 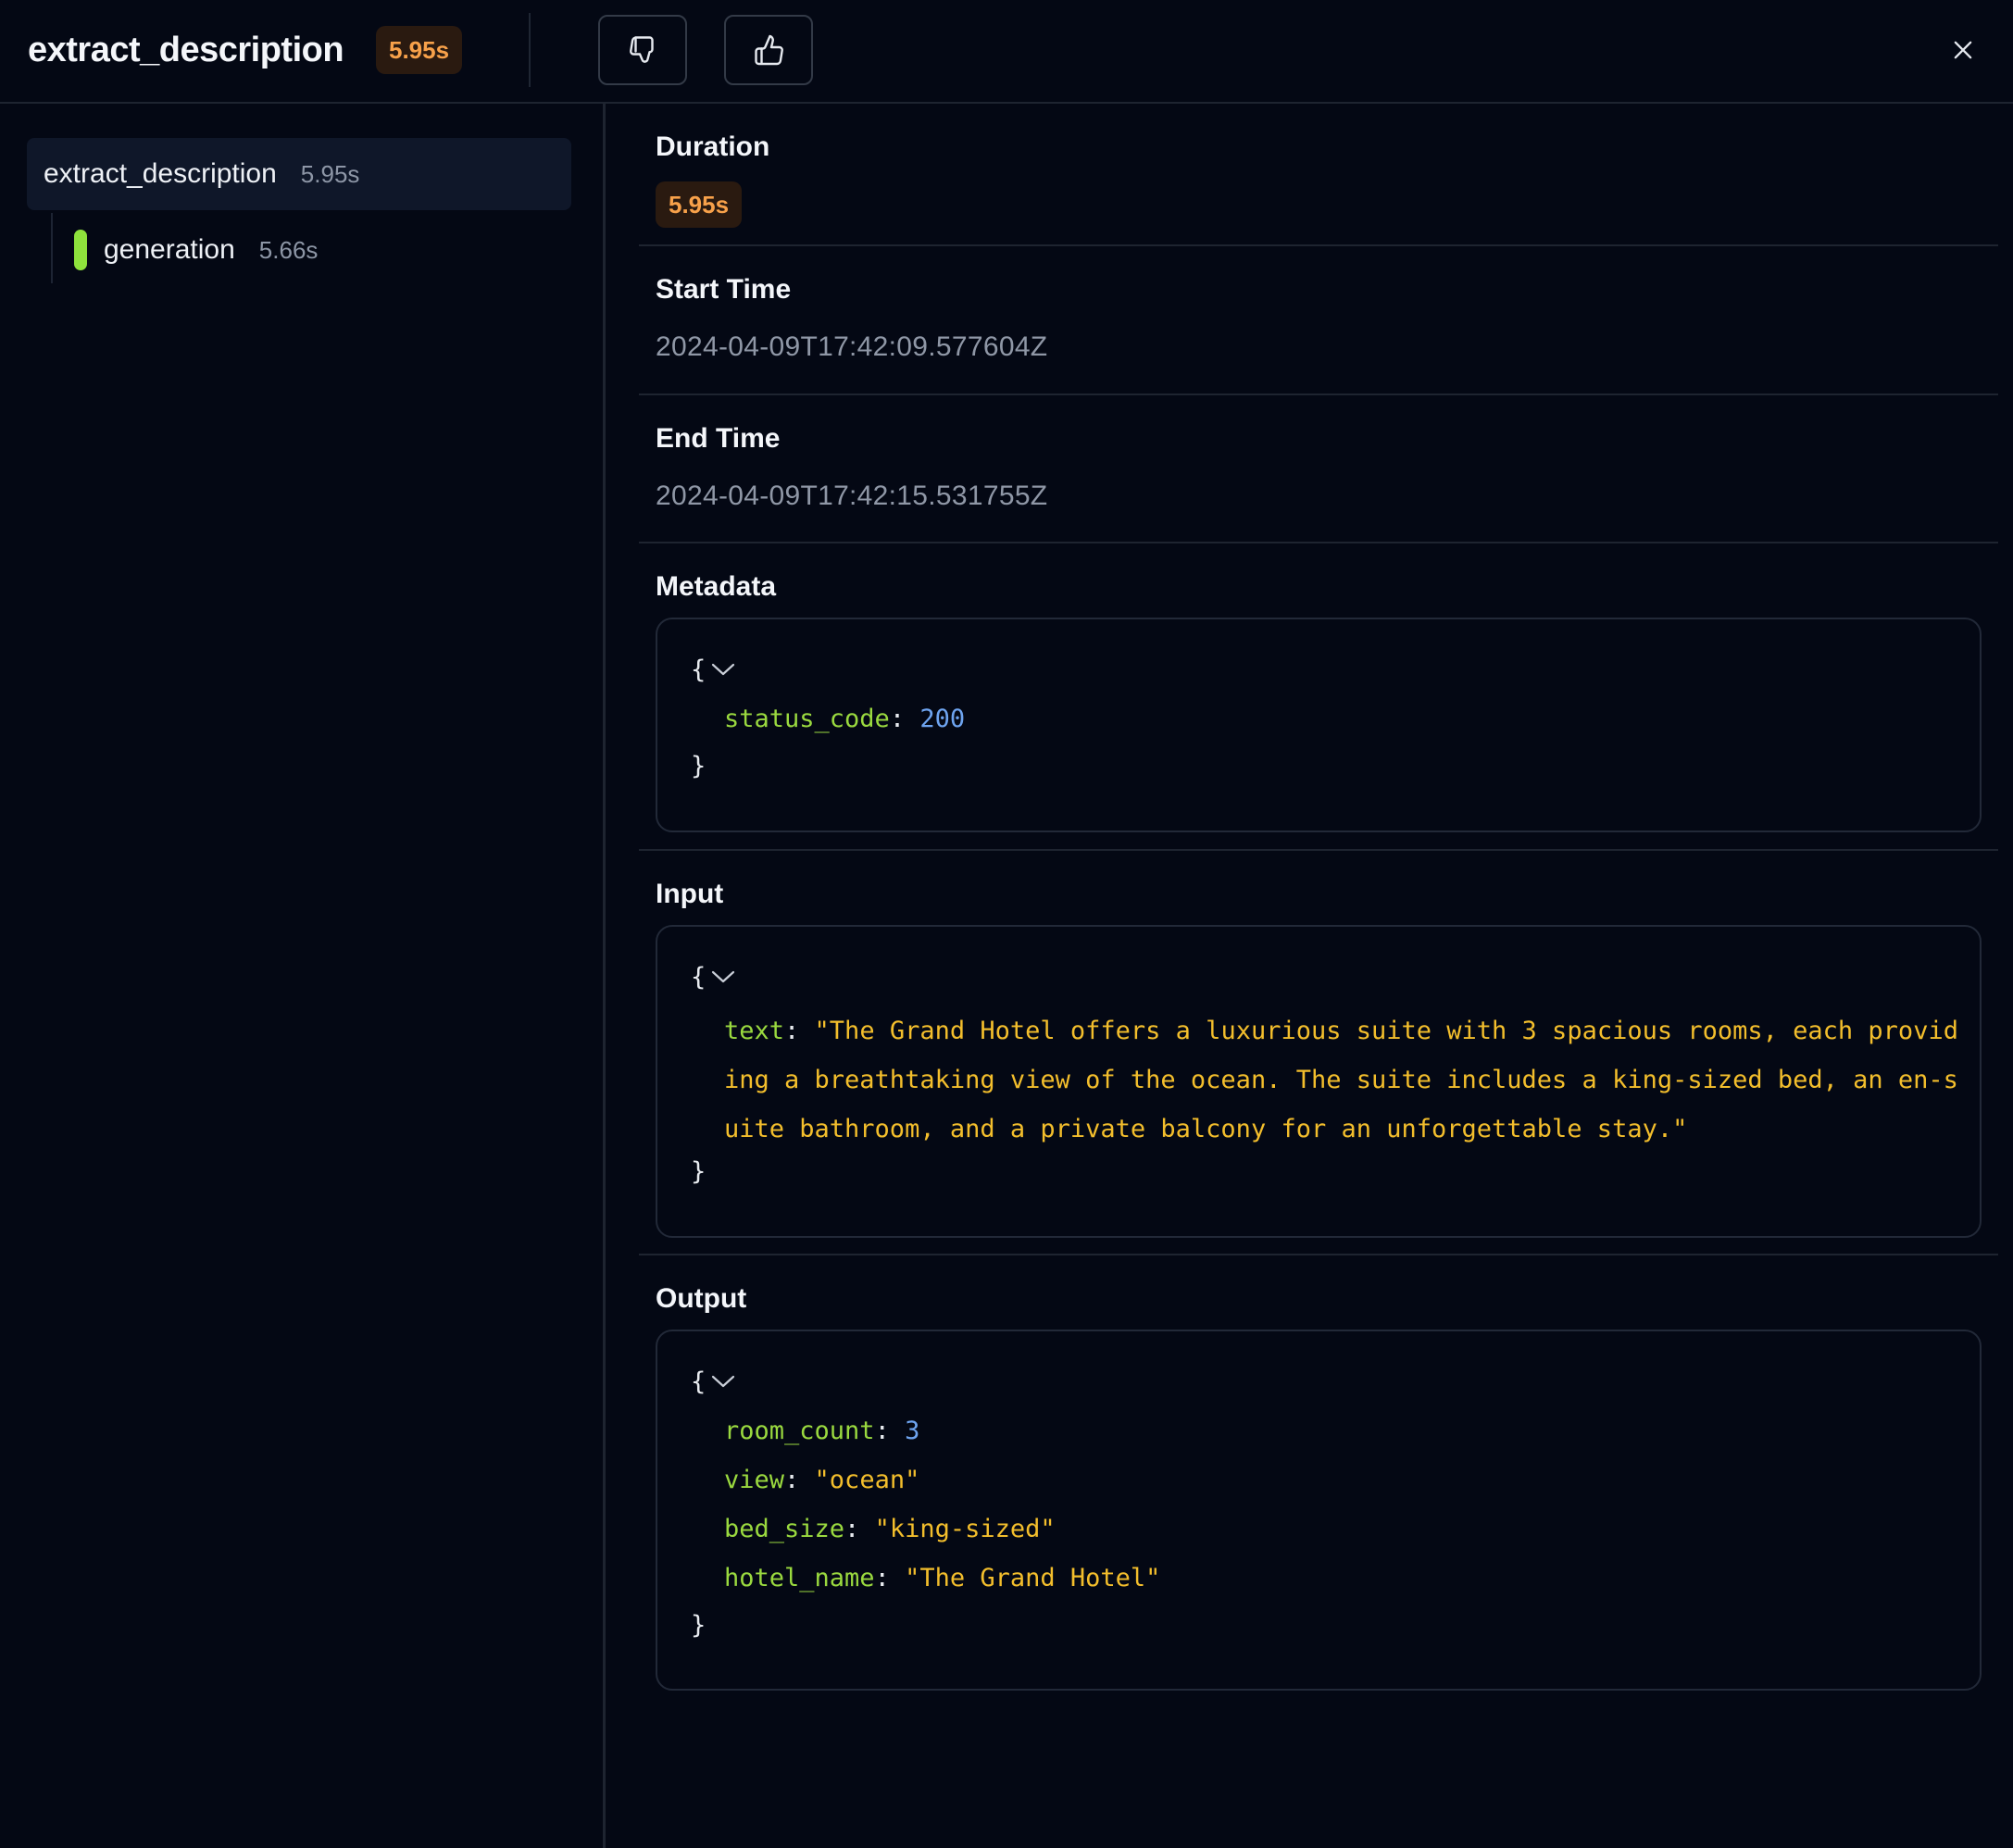 What do you see at coordinates (716, 586) in the screenshot?
I see `section-label: Metadata` at bounding box center [716, 586].